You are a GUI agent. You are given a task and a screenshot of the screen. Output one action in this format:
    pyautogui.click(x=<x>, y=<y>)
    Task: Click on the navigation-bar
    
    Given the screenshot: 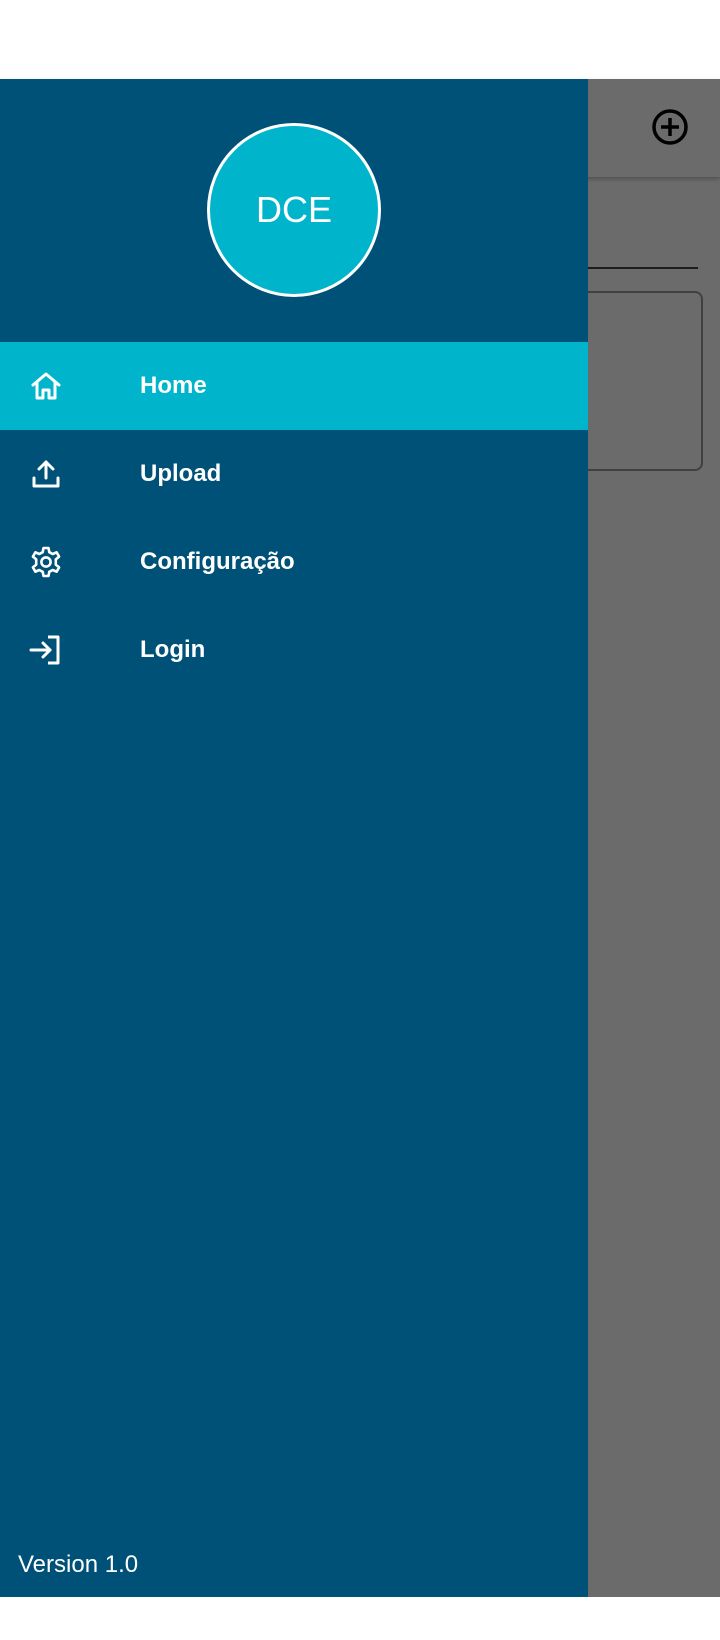 What is the action you would take?
    pyautogui.click(x=360, y=1618)
    